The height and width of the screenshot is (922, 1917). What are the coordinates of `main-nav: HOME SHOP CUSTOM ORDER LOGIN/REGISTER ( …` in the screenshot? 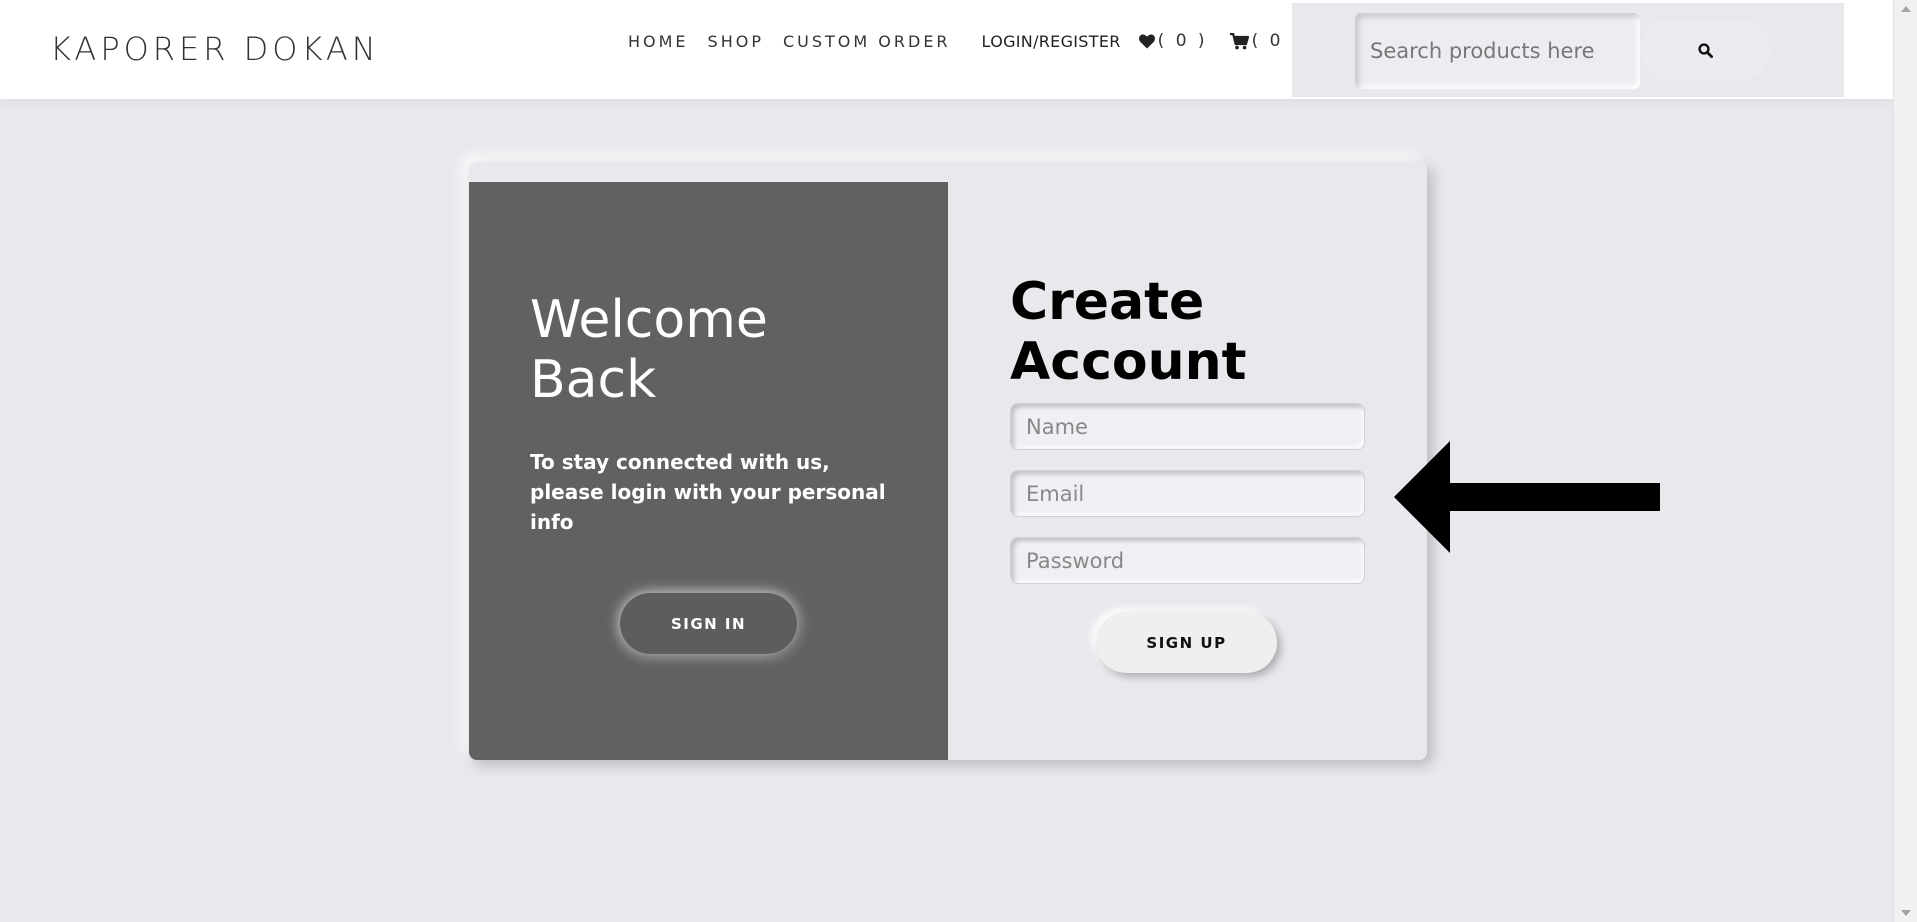 It's located at (975, 41).